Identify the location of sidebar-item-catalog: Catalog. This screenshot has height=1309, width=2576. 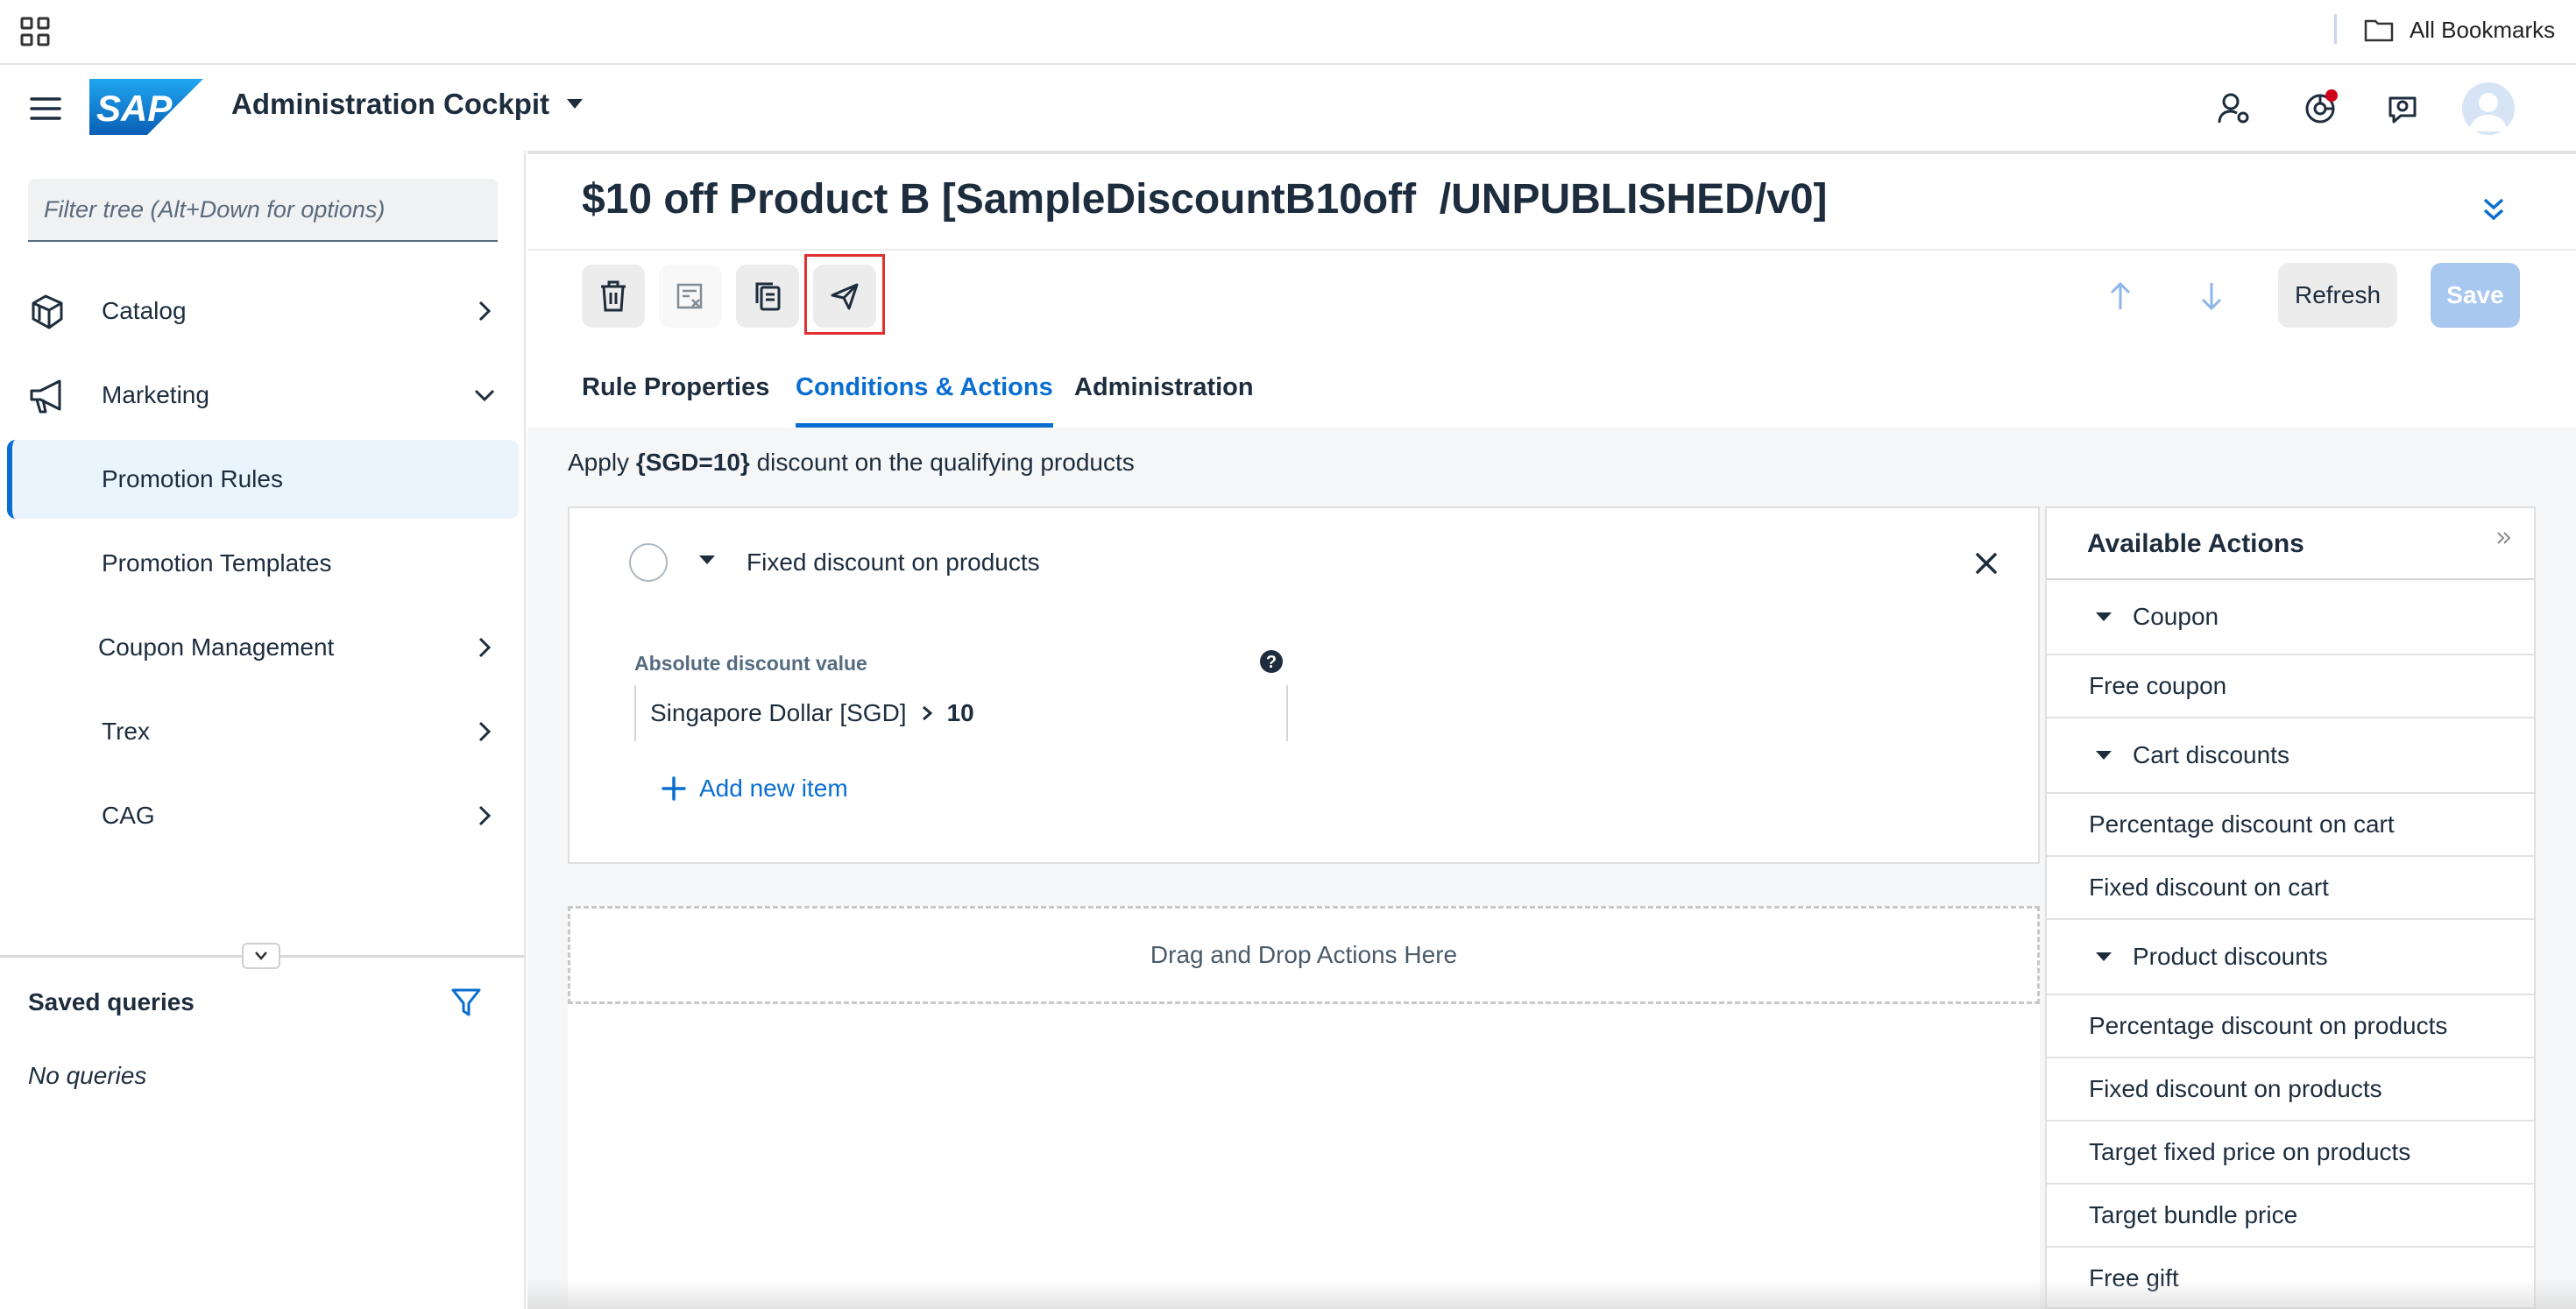
(263, 311).